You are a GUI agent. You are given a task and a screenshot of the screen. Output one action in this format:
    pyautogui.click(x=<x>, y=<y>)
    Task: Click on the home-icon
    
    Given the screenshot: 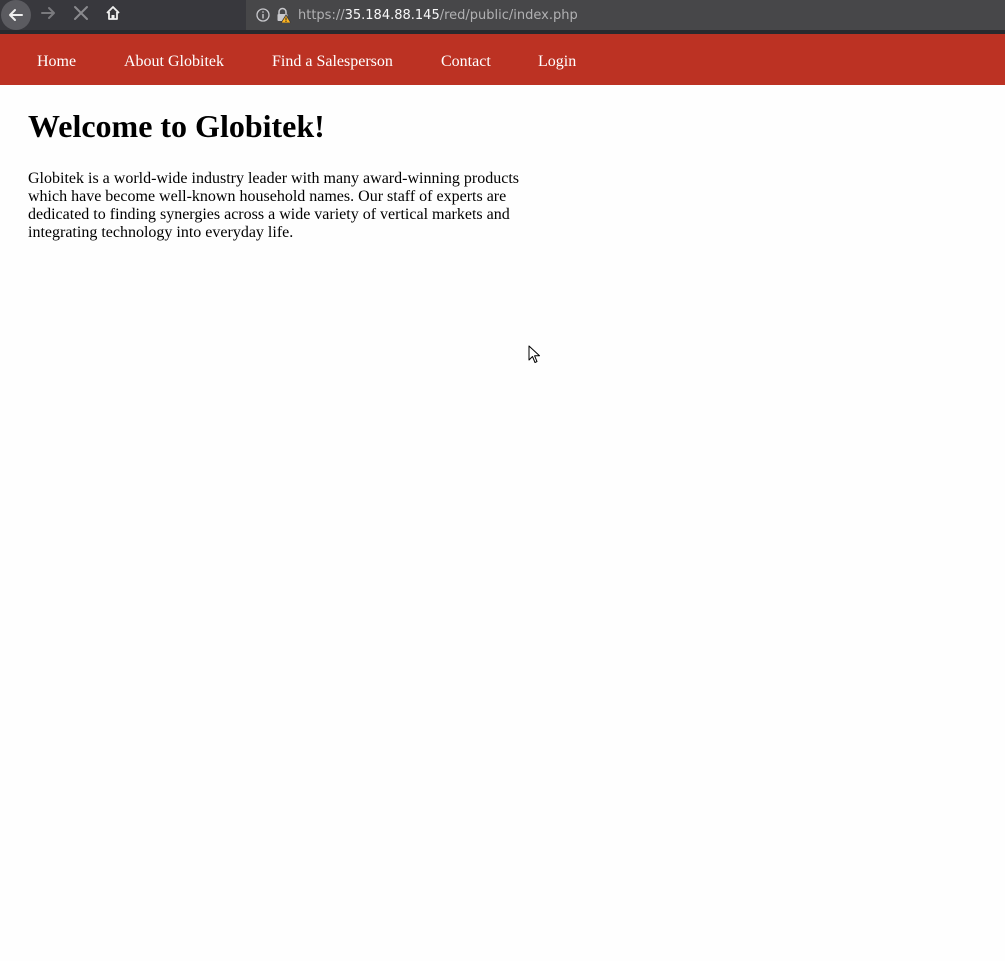 What is the action you would take?
    pyautogui.click(x=113, y=15)
    